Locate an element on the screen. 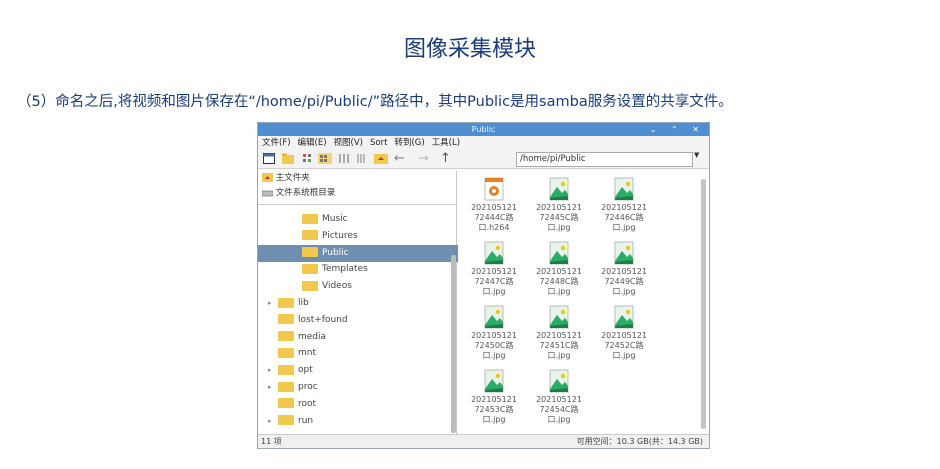  item-count: 11 项 is located at coordinates (271, 441).